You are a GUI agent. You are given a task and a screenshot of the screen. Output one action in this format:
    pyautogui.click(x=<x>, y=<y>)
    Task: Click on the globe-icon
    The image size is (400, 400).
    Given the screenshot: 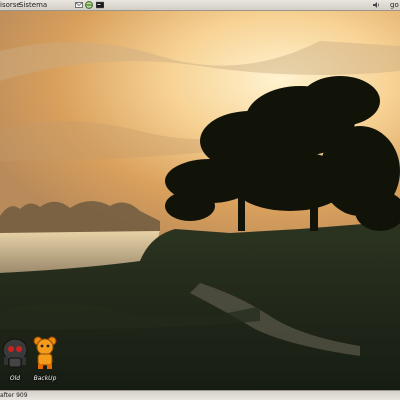 What is the action you would take?
    pyautogui.click(x=89, y=5)
    